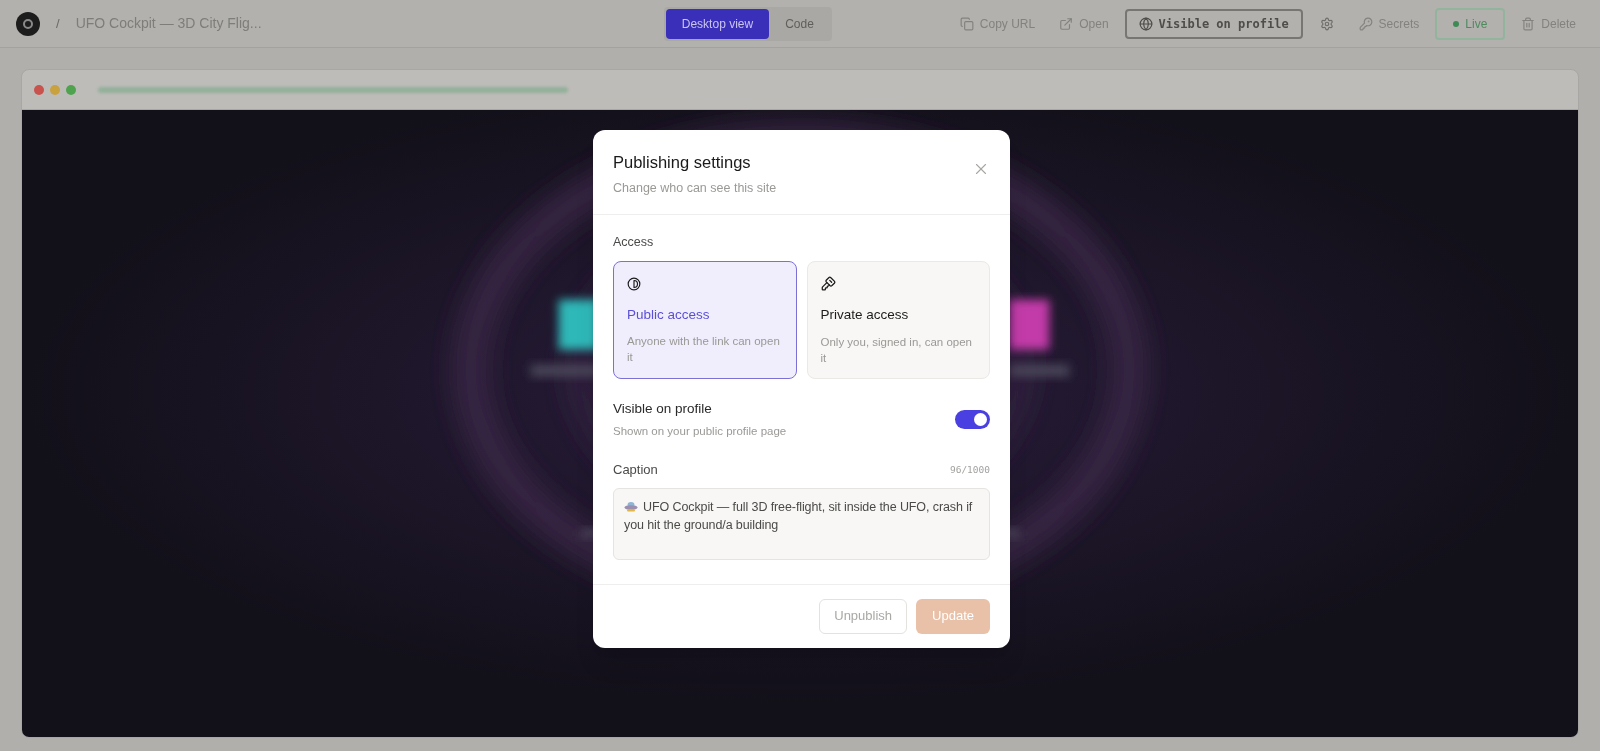 Image resolution: width=1600 pixels, height=751 pixels. Describe the element at coordinates (801, 523) in the screenshot. I see `caption-field: UFO Cockpit — full 3D free-flight, sit inside the UFO, crash if you hit the ground/a building` at that location.